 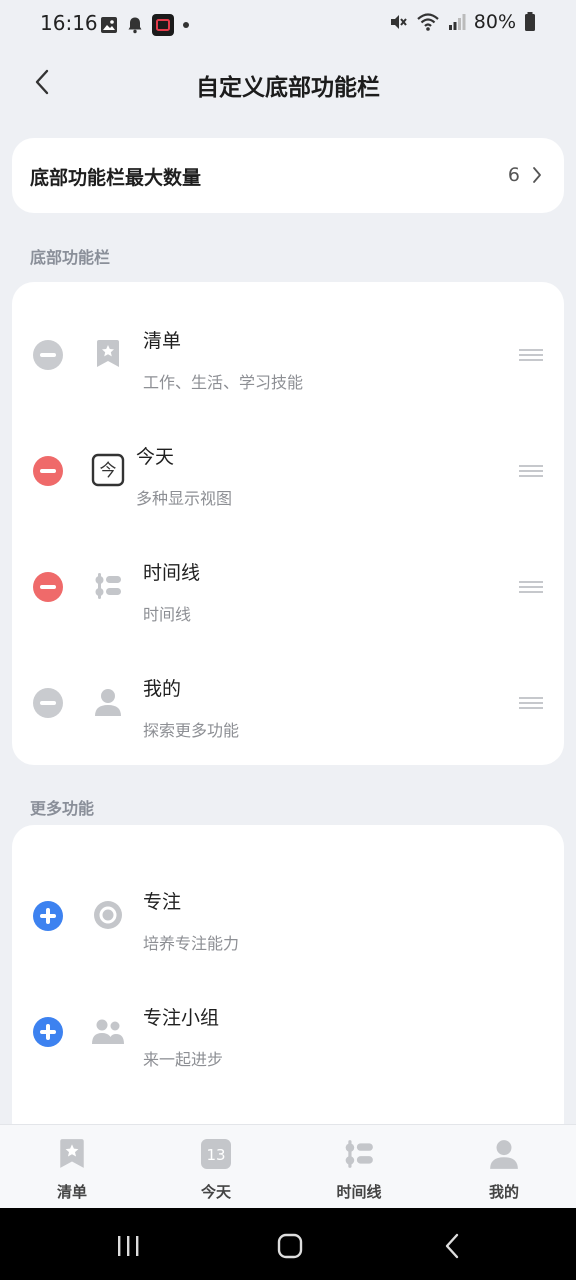 I want to click on page-title: 自定义底部功能栏, so click(x=288, y=88).